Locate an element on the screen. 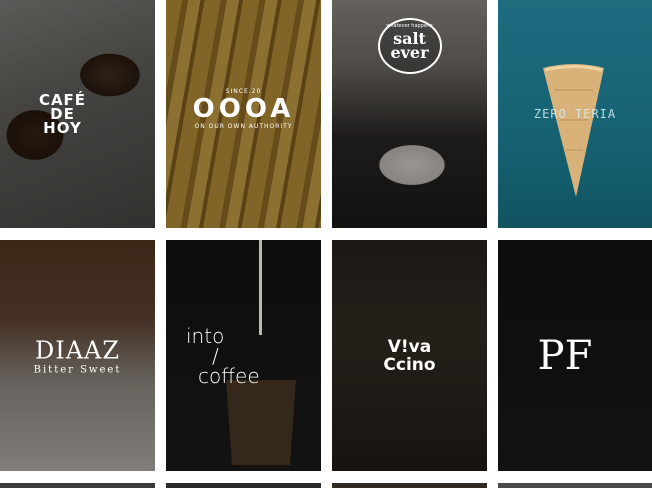  oooa-logo: SINCE.20 OOOA ON OUR OWN AUTHORITY is located at coordinates (243, 109).